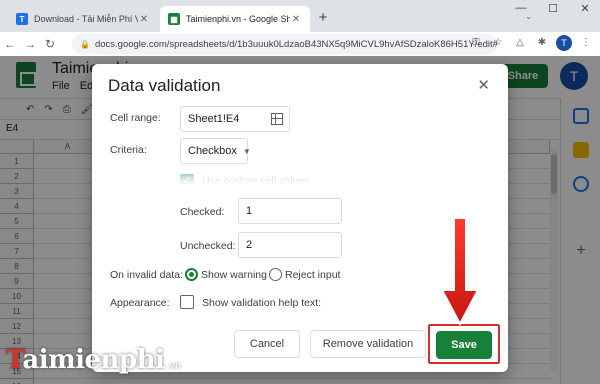 The height and width of the screenshot is (384, 600). Describe the element at coordinates (521, 8) in the screenshot. I see `minimize-icon: —` at that location.